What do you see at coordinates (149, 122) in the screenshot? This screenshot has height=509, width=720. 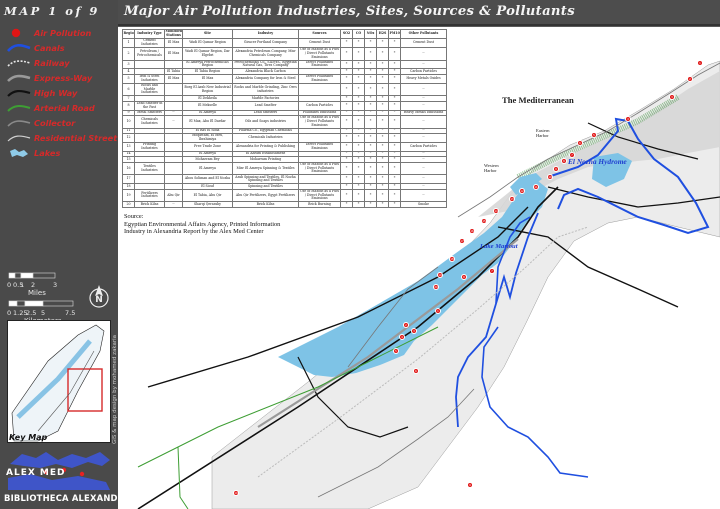 I see `table-cell: Chemicals Industries` at bounding box center [149, 122].